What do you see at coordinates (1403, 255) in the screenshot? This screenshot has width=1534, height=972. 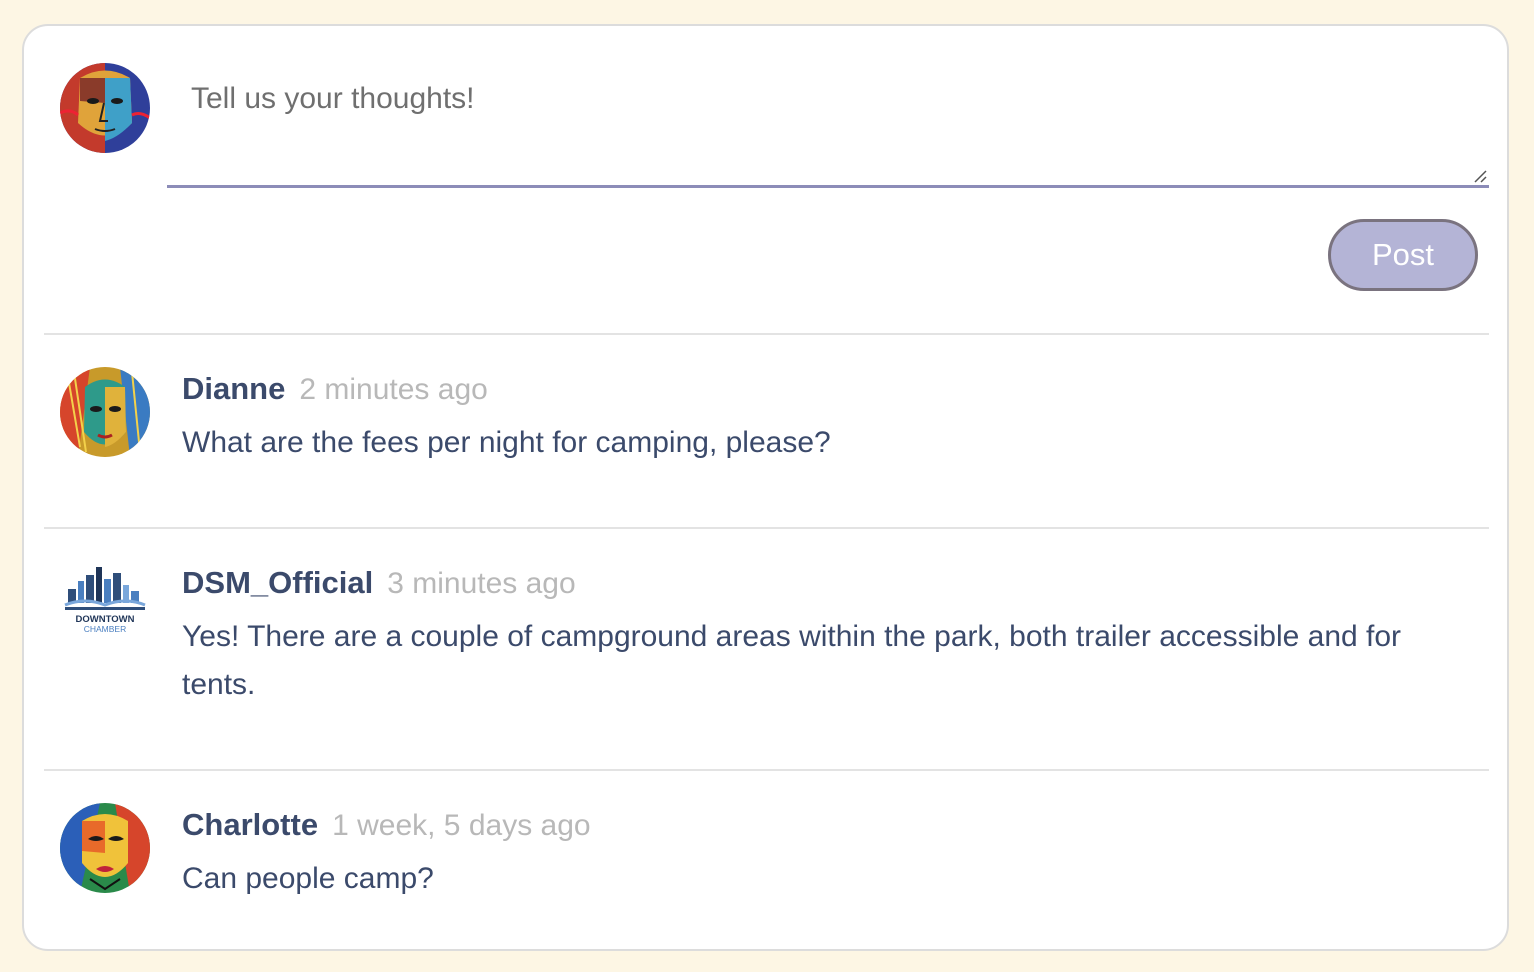 I see `post-button: Post` at bounding box center [1403, 255].